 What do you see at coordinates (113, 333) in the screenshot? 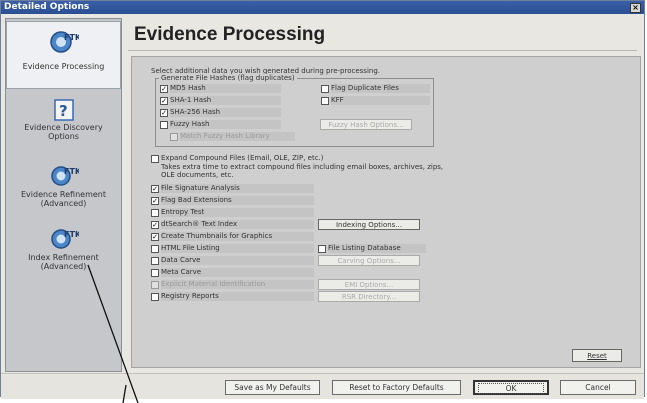
I see `callout-pointer-line` at bounding box center [113, 333].